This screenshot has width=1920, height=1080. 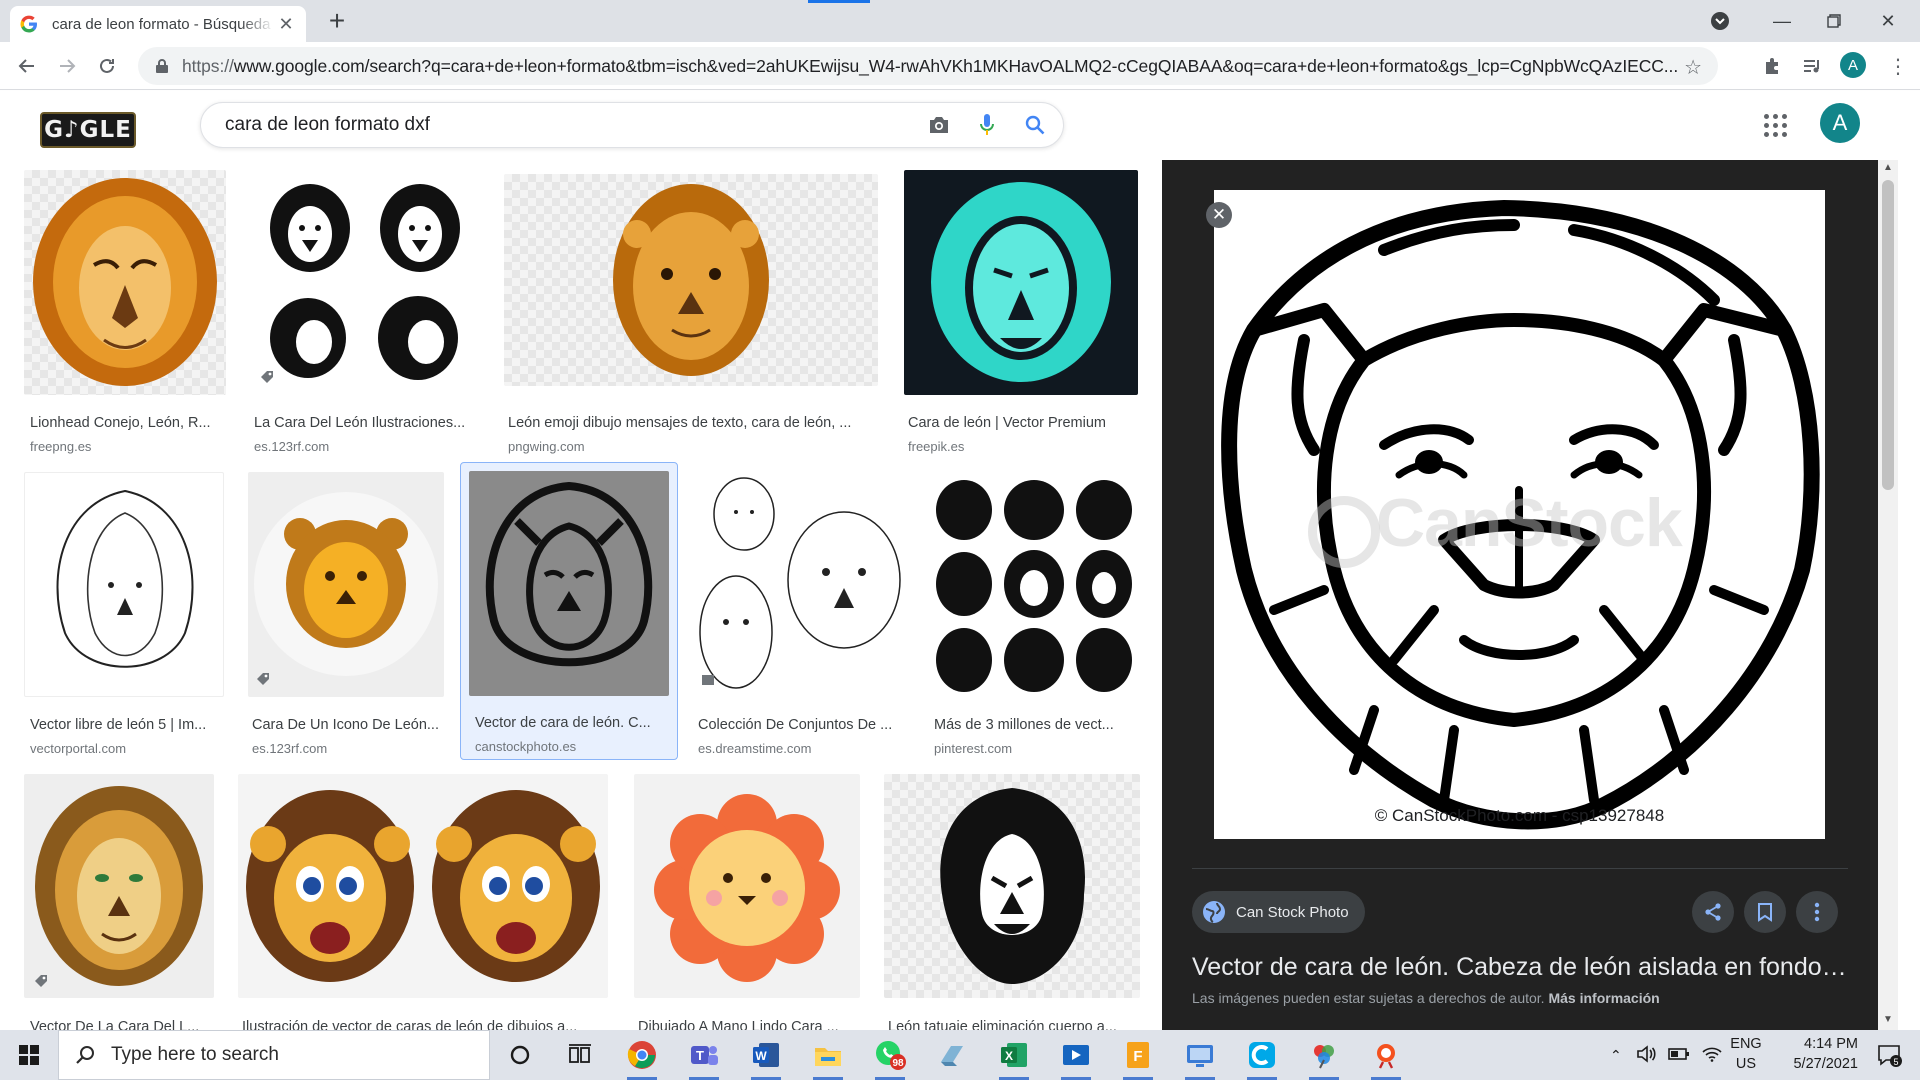 What do you see at coordinates (162, 66) in the screenshot?
I see `lock-icon` at bounding box center [162, 66].